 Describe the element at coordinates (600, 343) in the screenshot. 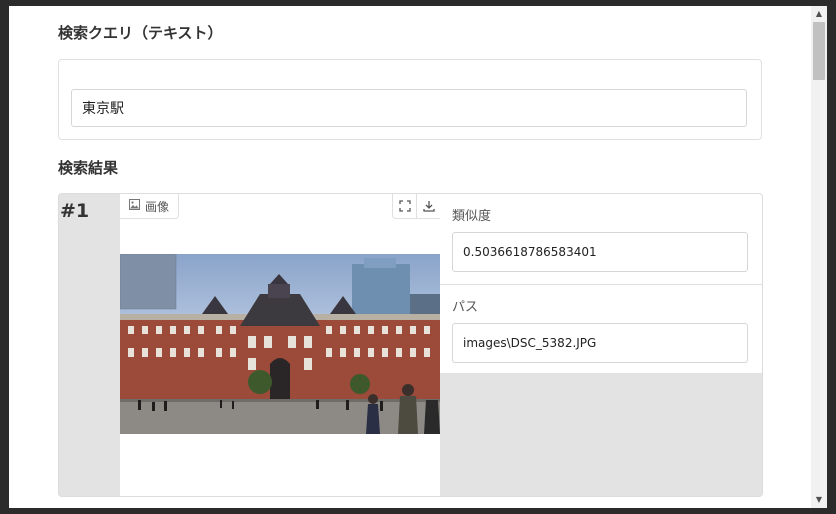

I see `path-input` at that location.